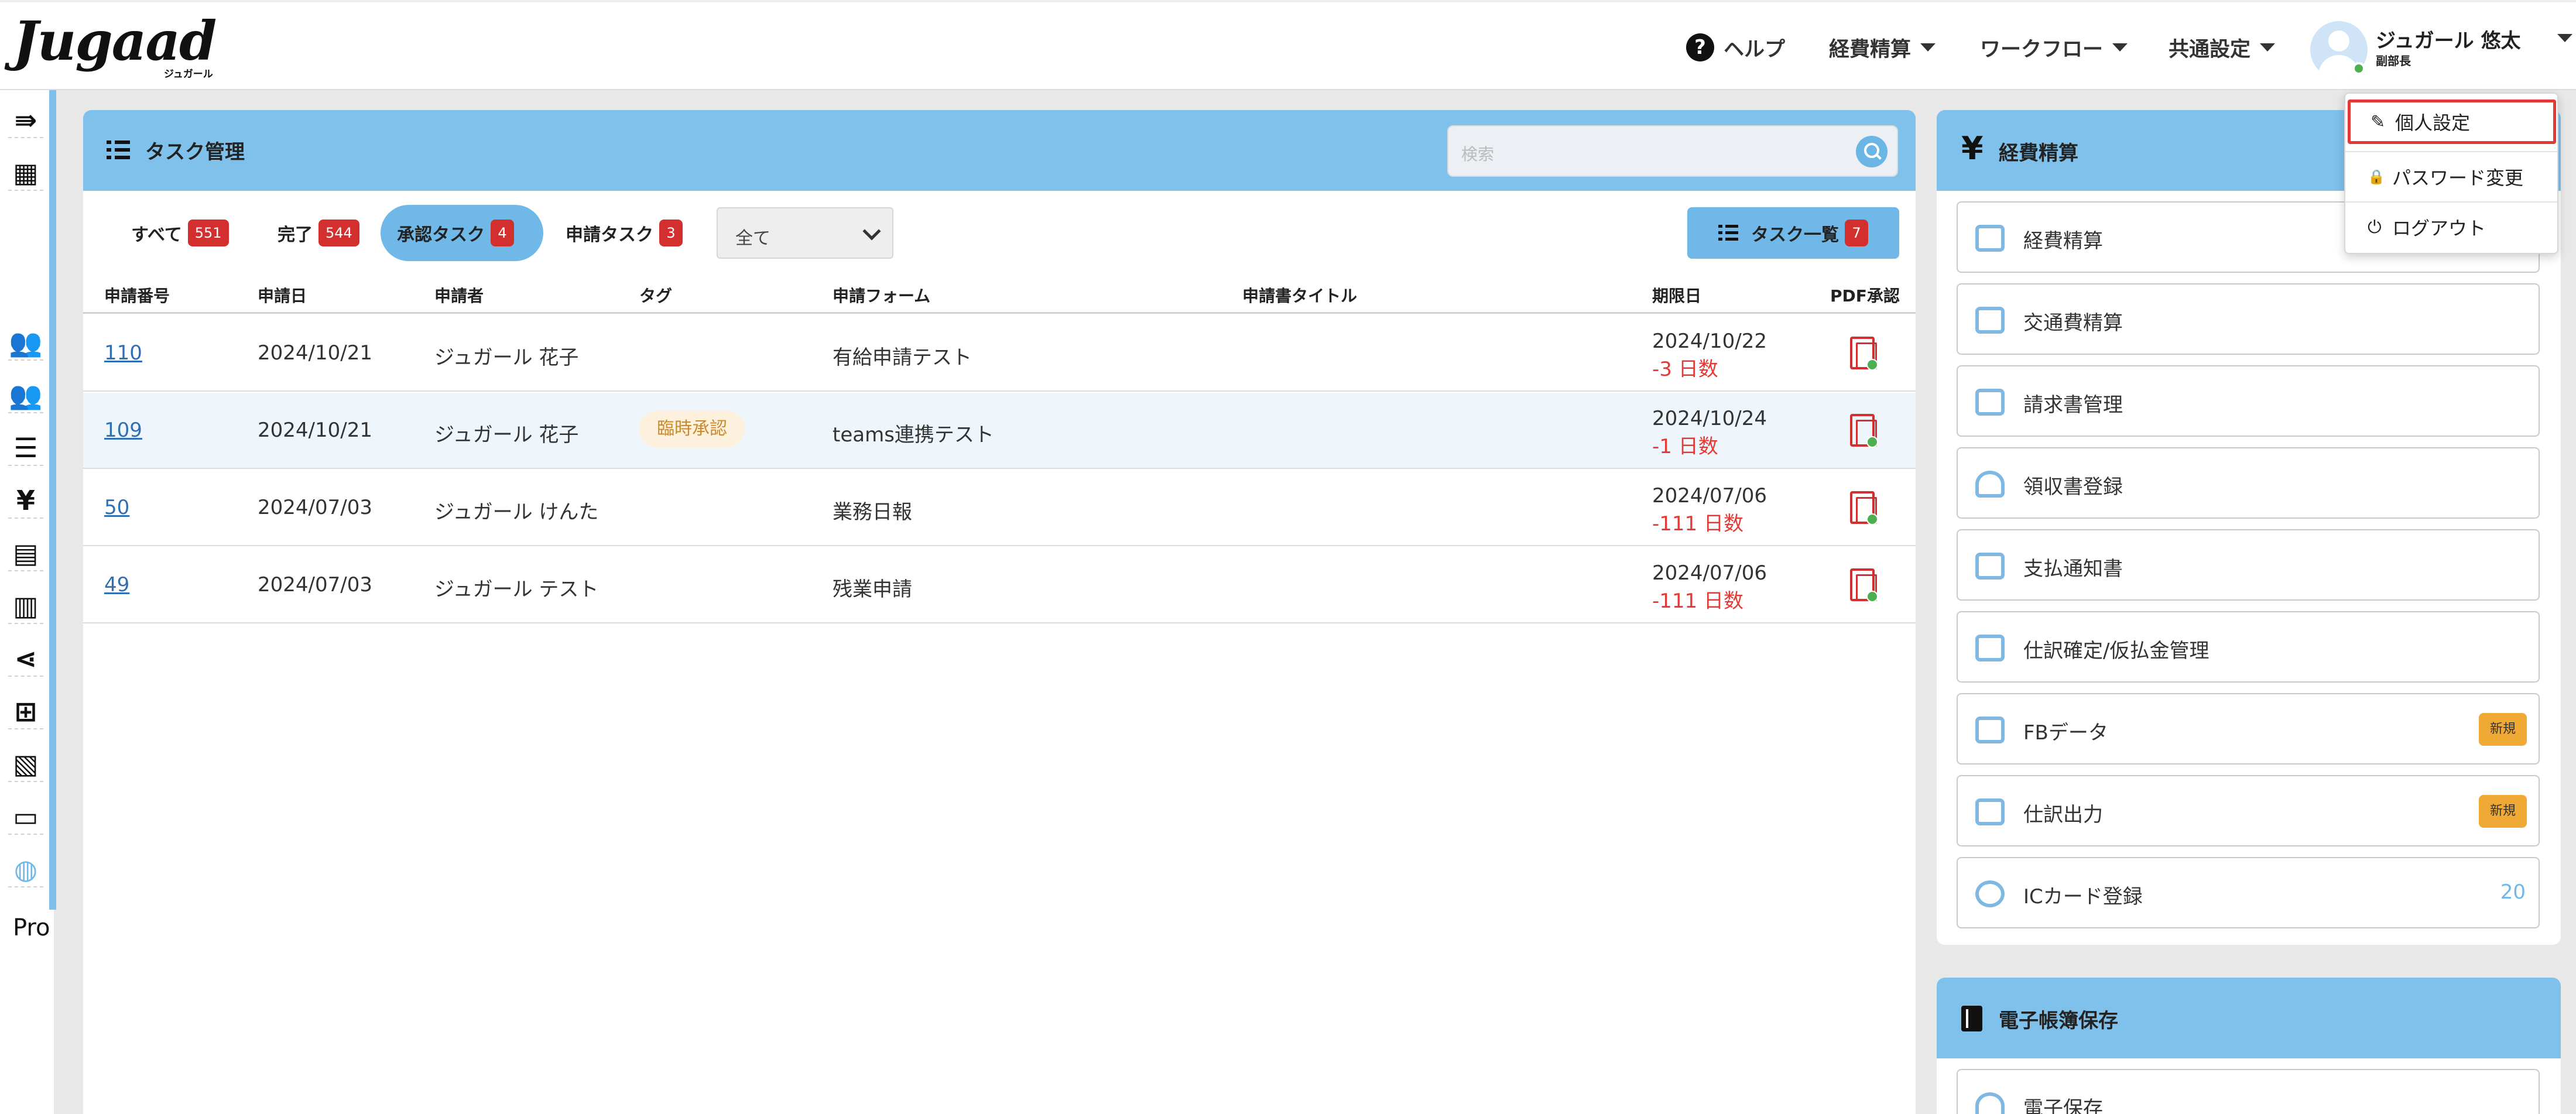 The height and width of the screenshot is (1114, 2576). I want to click on column-header: タグ, so click(655, 295).